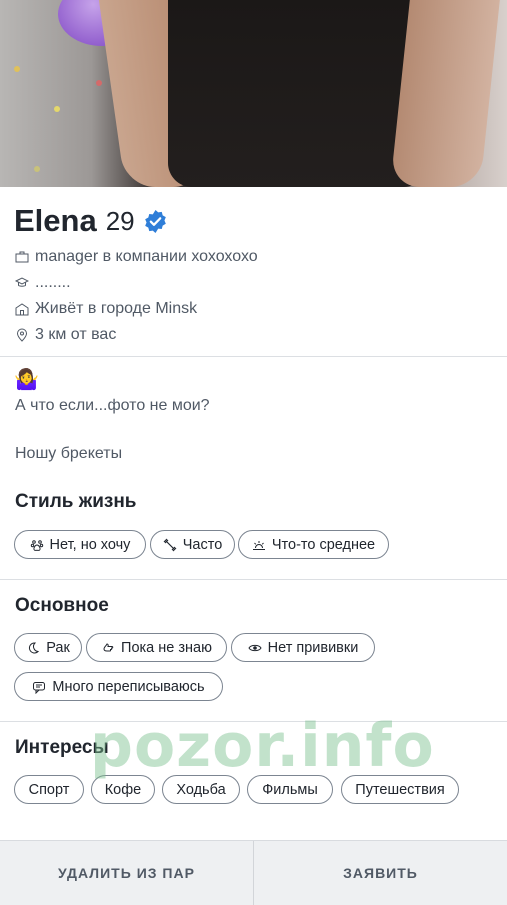 The width and height of the screenshot is (507, 905). I want to click on lifestyle-chip-pets: Нет, но хочу, so click(80, 544).